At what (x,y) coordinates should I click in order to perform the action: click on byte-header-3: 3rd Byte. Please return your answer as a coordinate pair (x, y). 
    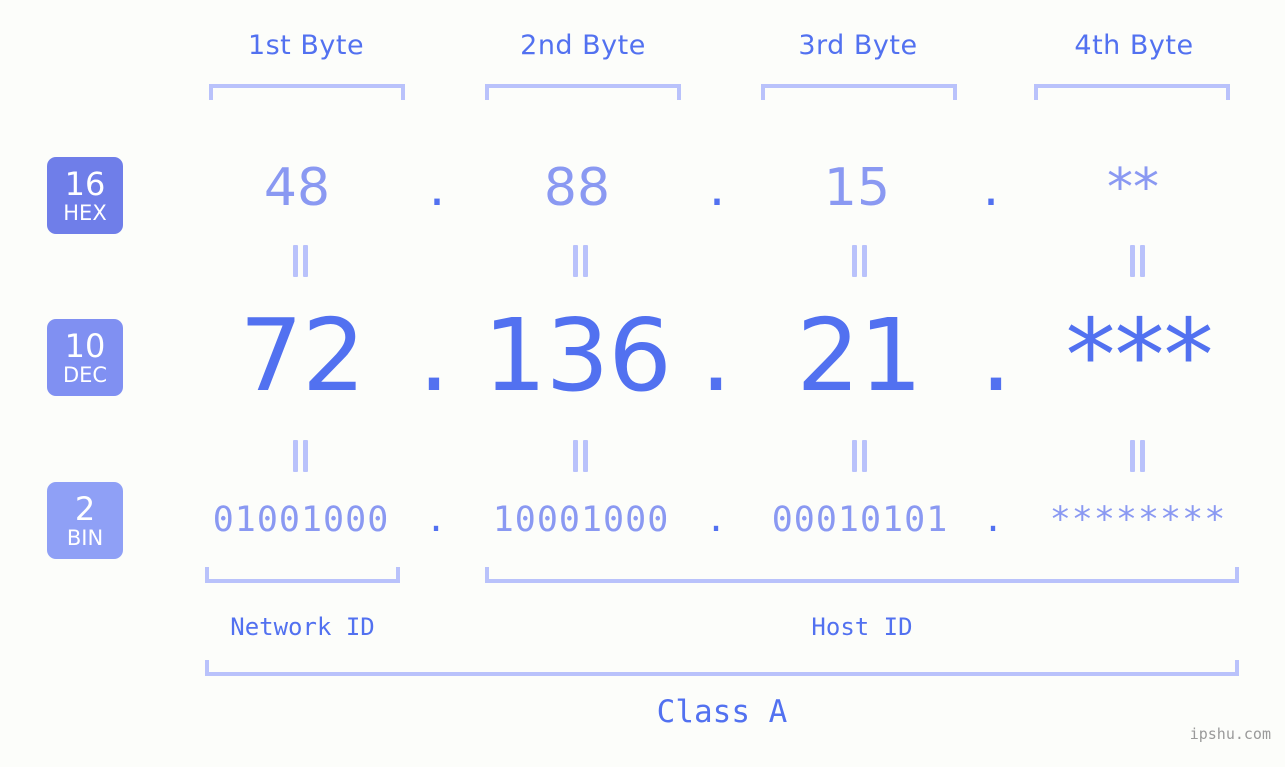
    Looking at the image, I should click on (858, 45).